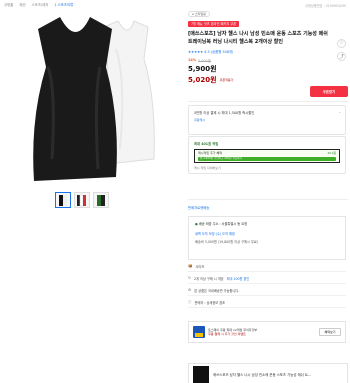  I want to click on seller-name: 스타일랑, so click(200, 13).